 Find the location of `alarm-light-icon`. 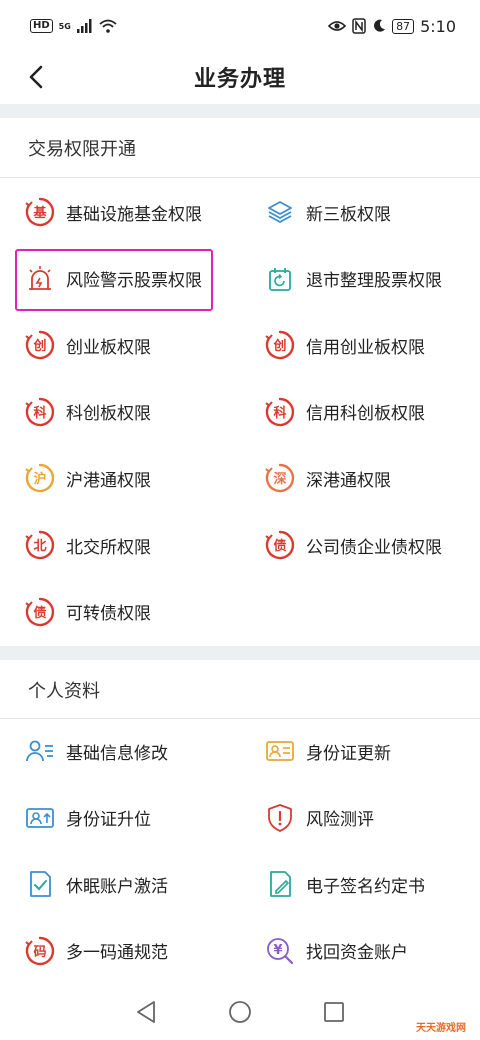

alarm-light-icon is located at coordinates (40, 279).